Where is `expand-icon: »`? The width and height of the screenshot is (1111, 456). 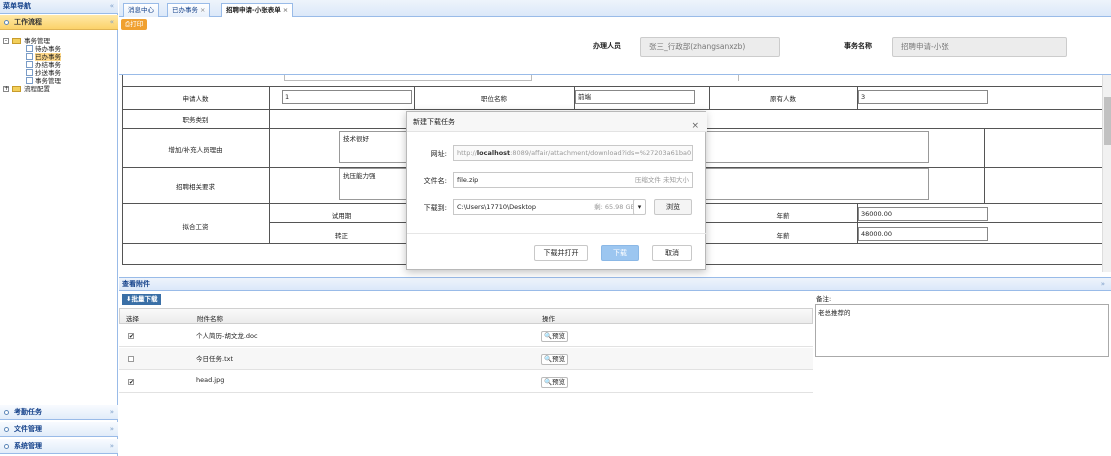
expand-icon: » is located at coordinates (1103, 284).